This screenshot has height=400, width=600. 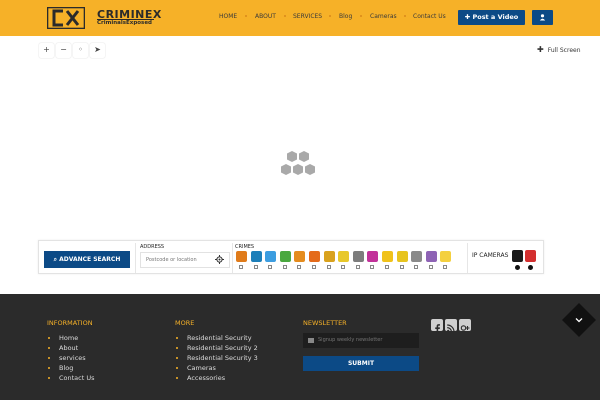 I want to click on zoom-out-button: −, so click(x=63, y=50).